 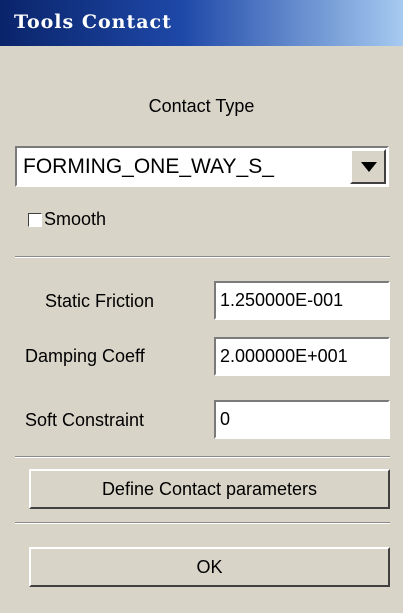 I want to click on title-bar: Tools Contact, so click(x=201, y=23).